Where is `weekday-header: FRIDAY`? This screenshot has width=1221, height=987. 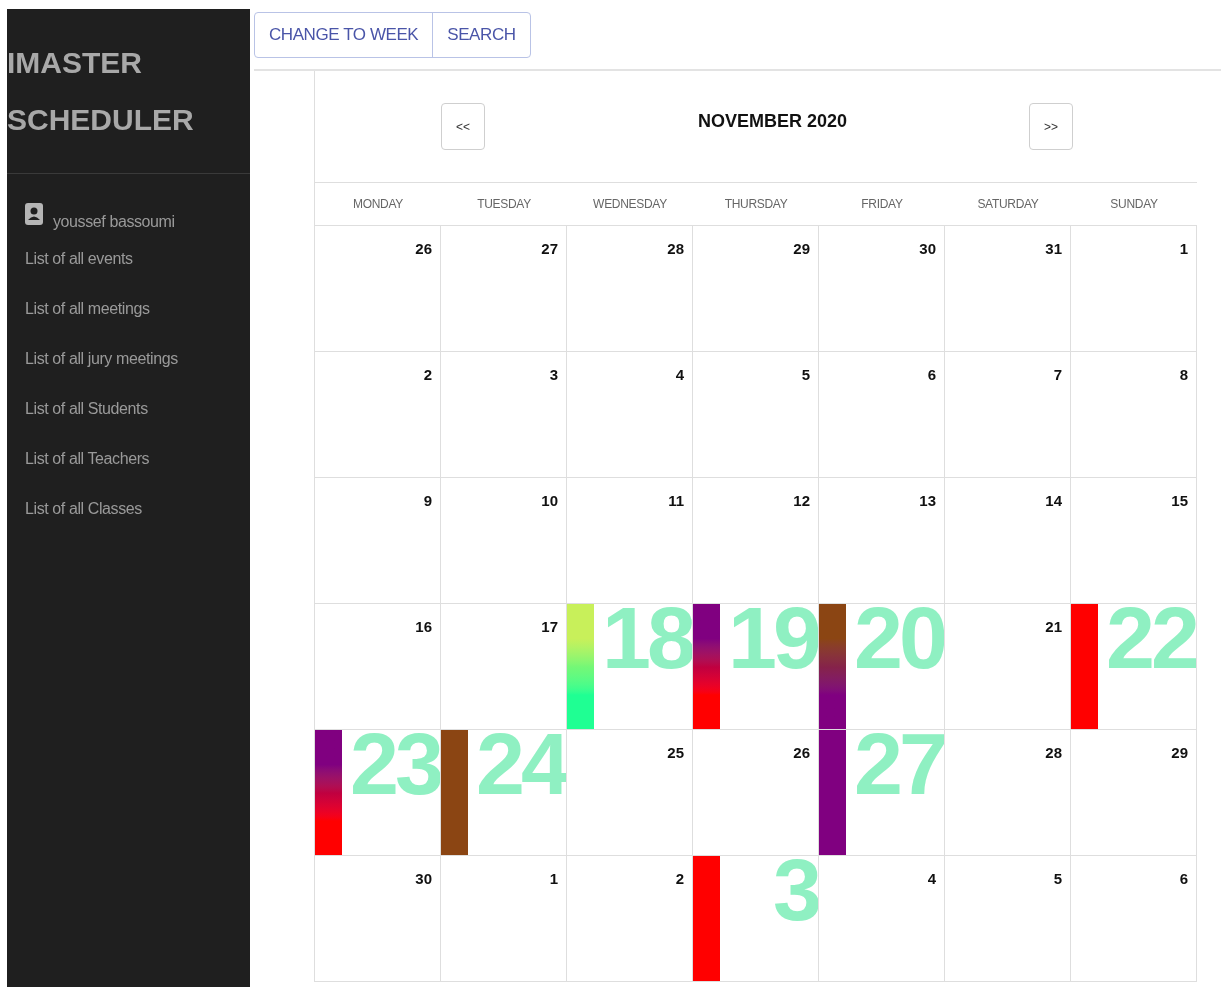
weekday-header: FRIDAY is located at coordinates (882, 204).